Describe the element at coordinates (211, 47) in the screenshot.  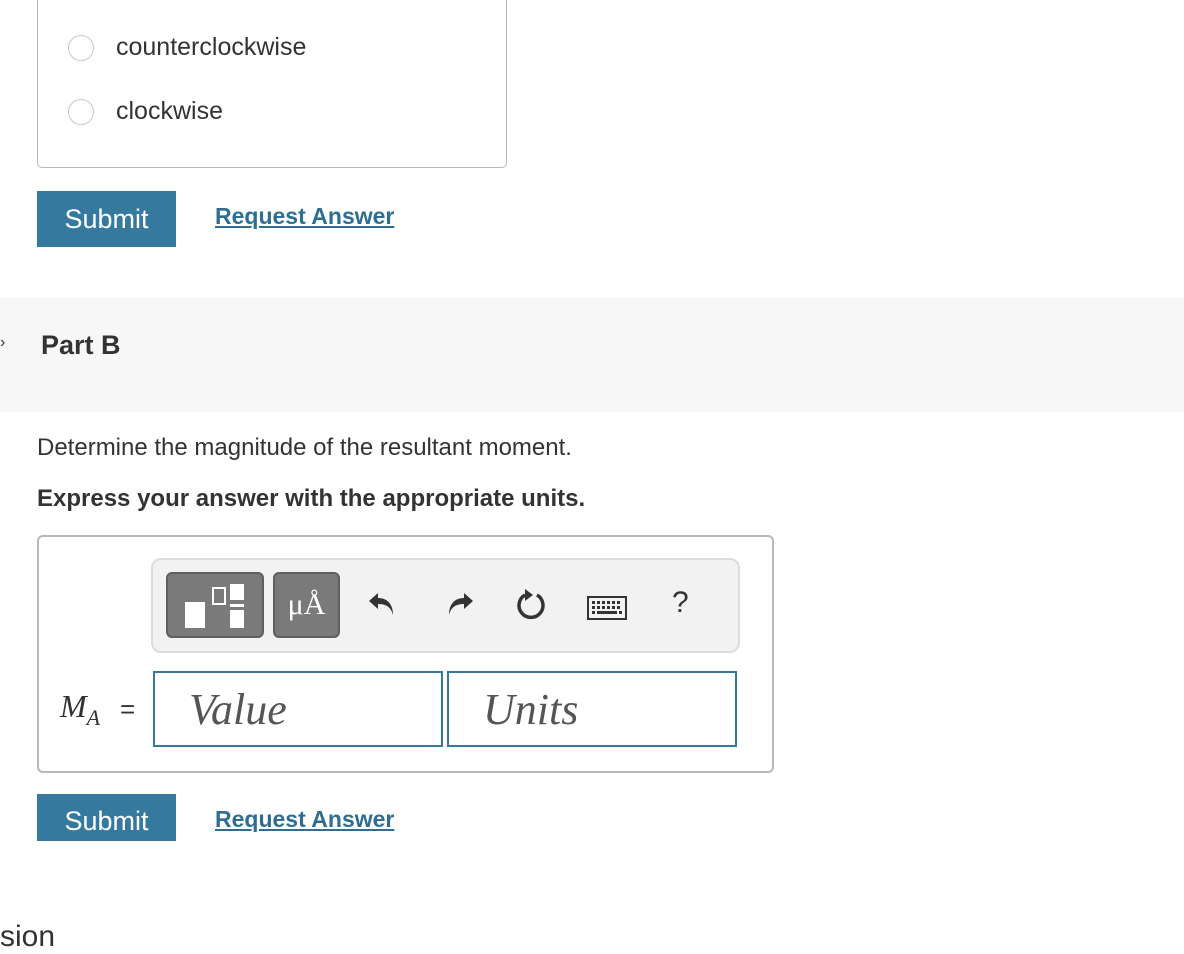
I see `option-label: counterclockwise` at that location.